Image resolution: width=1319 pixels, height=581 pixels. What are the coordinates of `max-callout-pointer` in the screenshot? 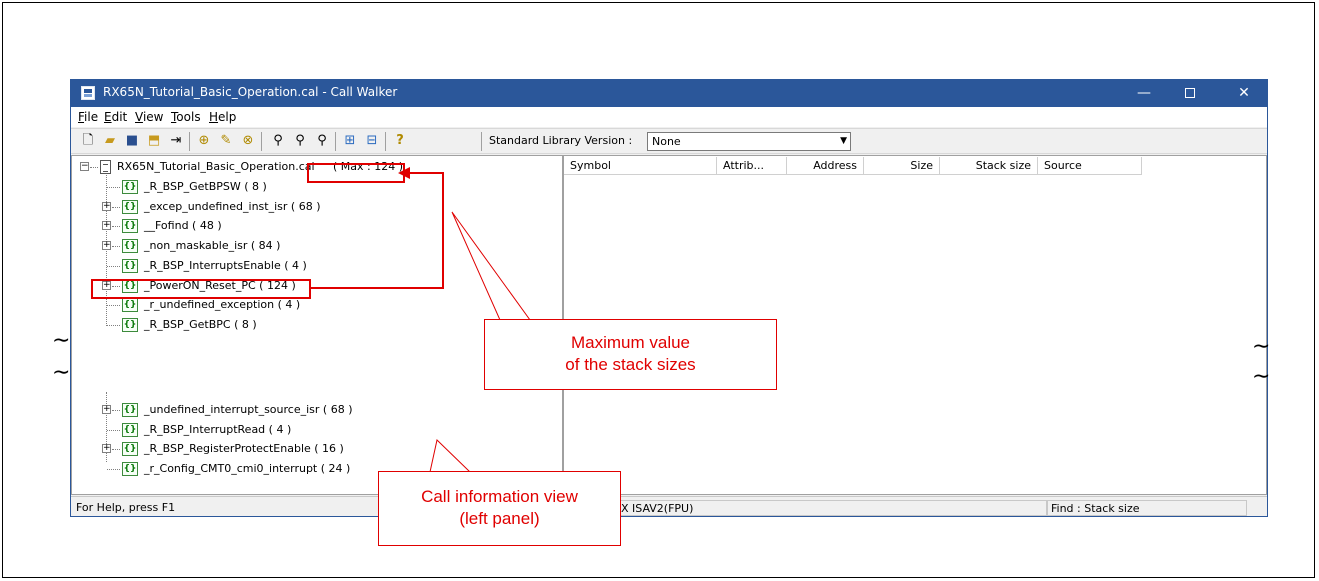 It's located at (491, 266).